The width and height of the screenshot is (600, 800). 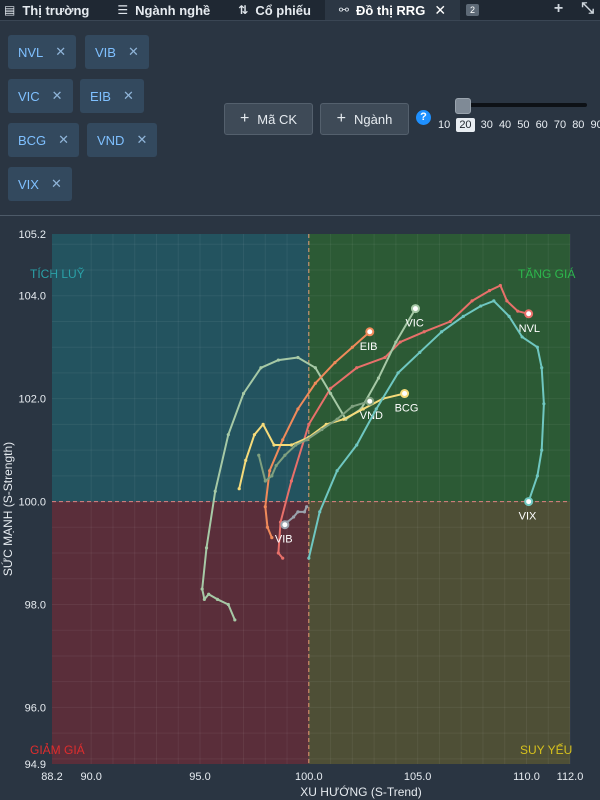 I want to click on y-tick-label: 96.0, so click(x=35, y=708).